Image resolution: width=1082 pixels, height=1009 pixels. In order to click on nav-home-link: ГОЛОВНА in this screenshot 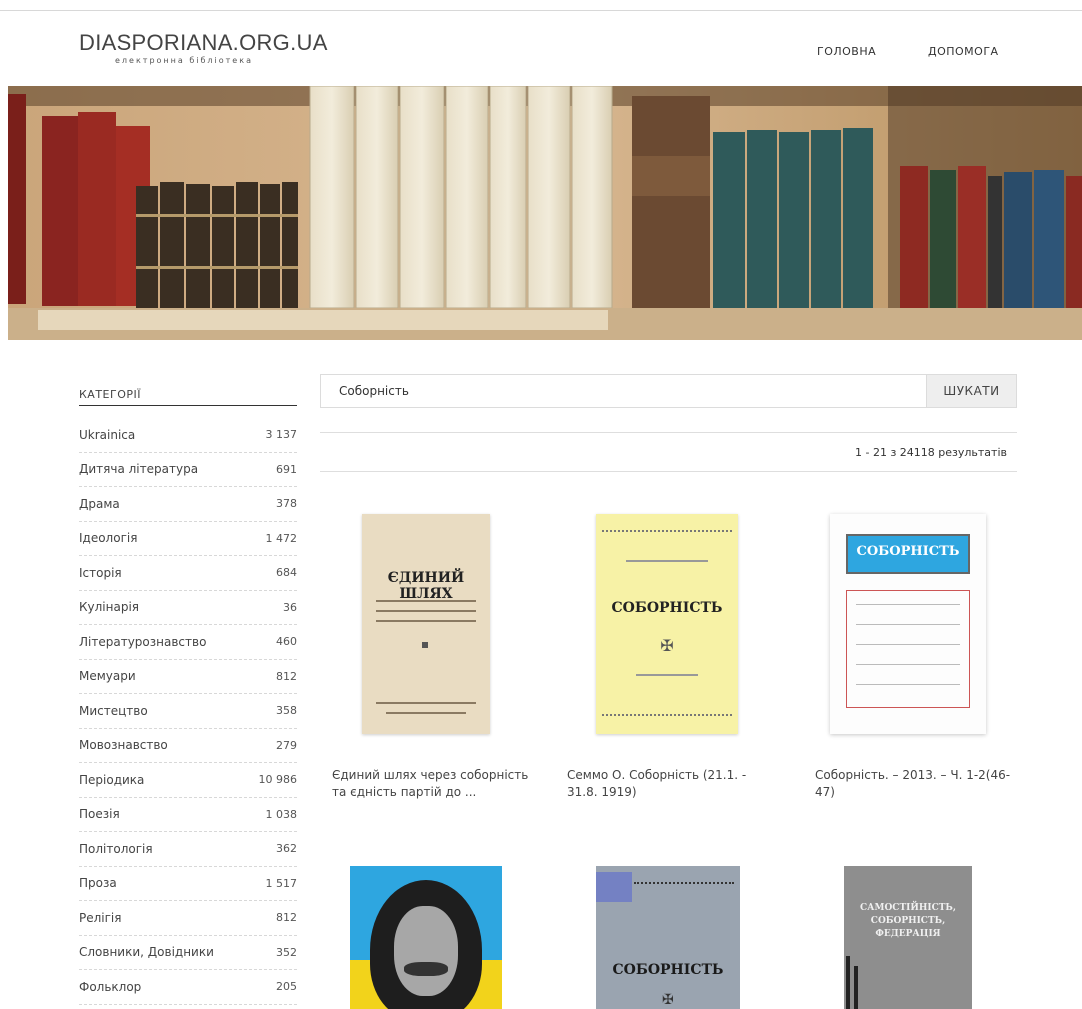, I will do `click(846, 51)`.